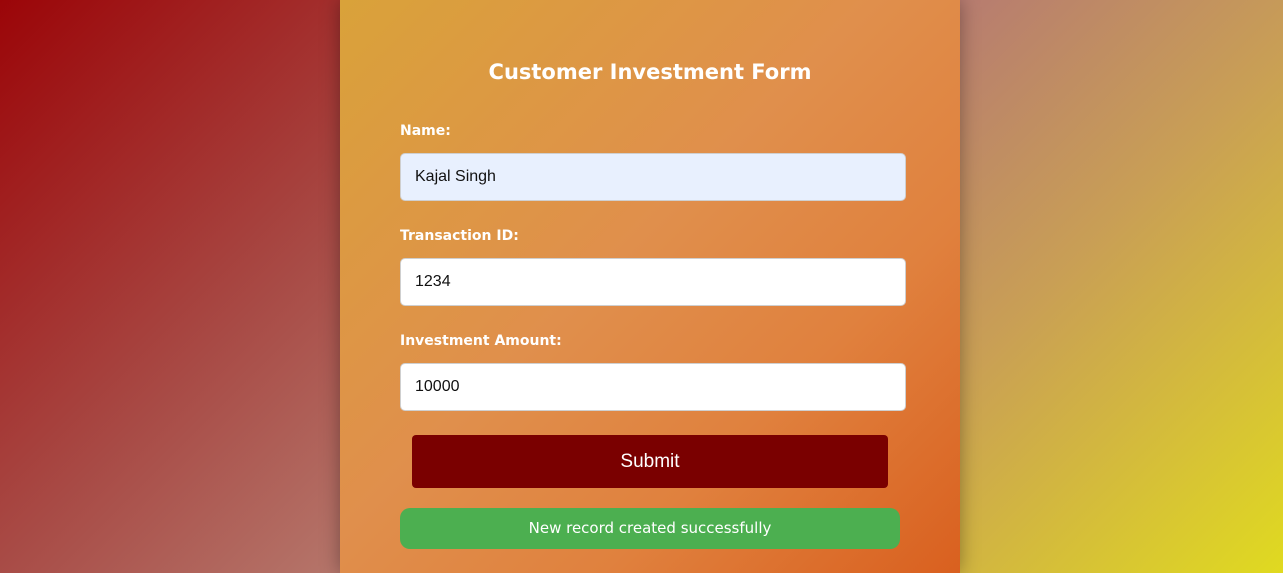 Image resolution: width=1283 pixels, height=573 pixels. Describe the element at coordinates (459, 236) in the screenshot. I see `transaction-id-label: Transaction ID:` at that location.